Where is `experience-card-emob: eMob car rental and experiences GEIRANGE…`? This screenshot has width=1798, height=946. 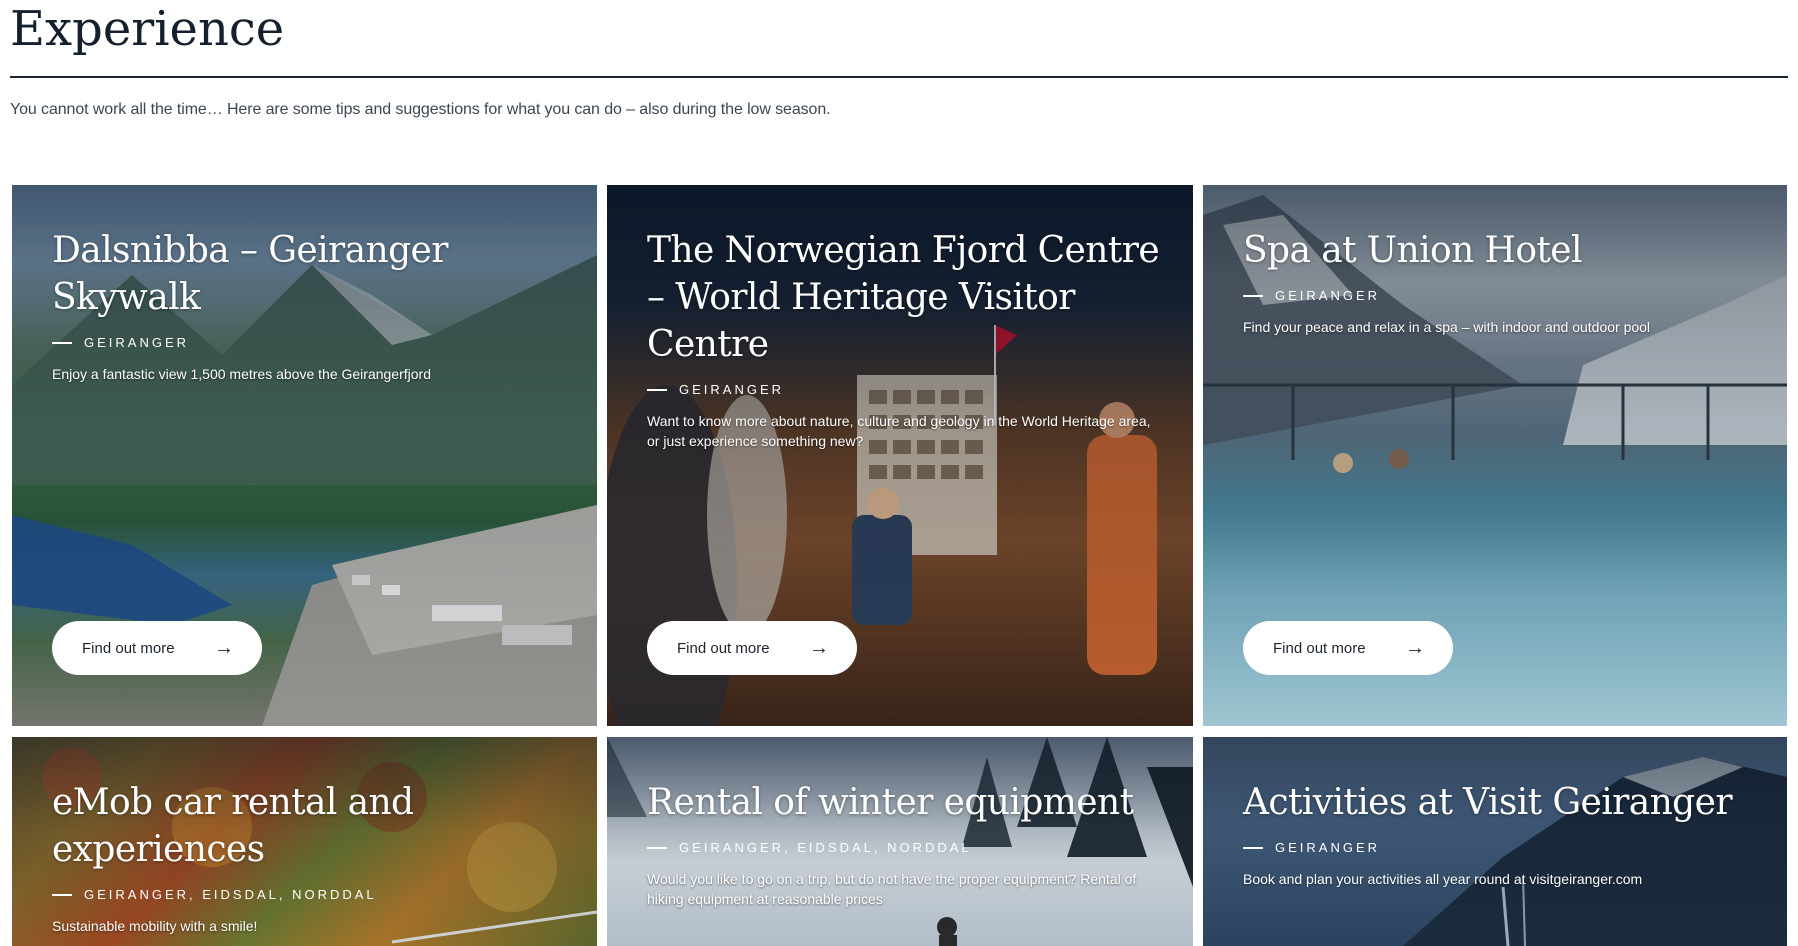
experience-card-emob: eMob car rental and experiences GEIRANGE… is located at coordinates (304, 841).